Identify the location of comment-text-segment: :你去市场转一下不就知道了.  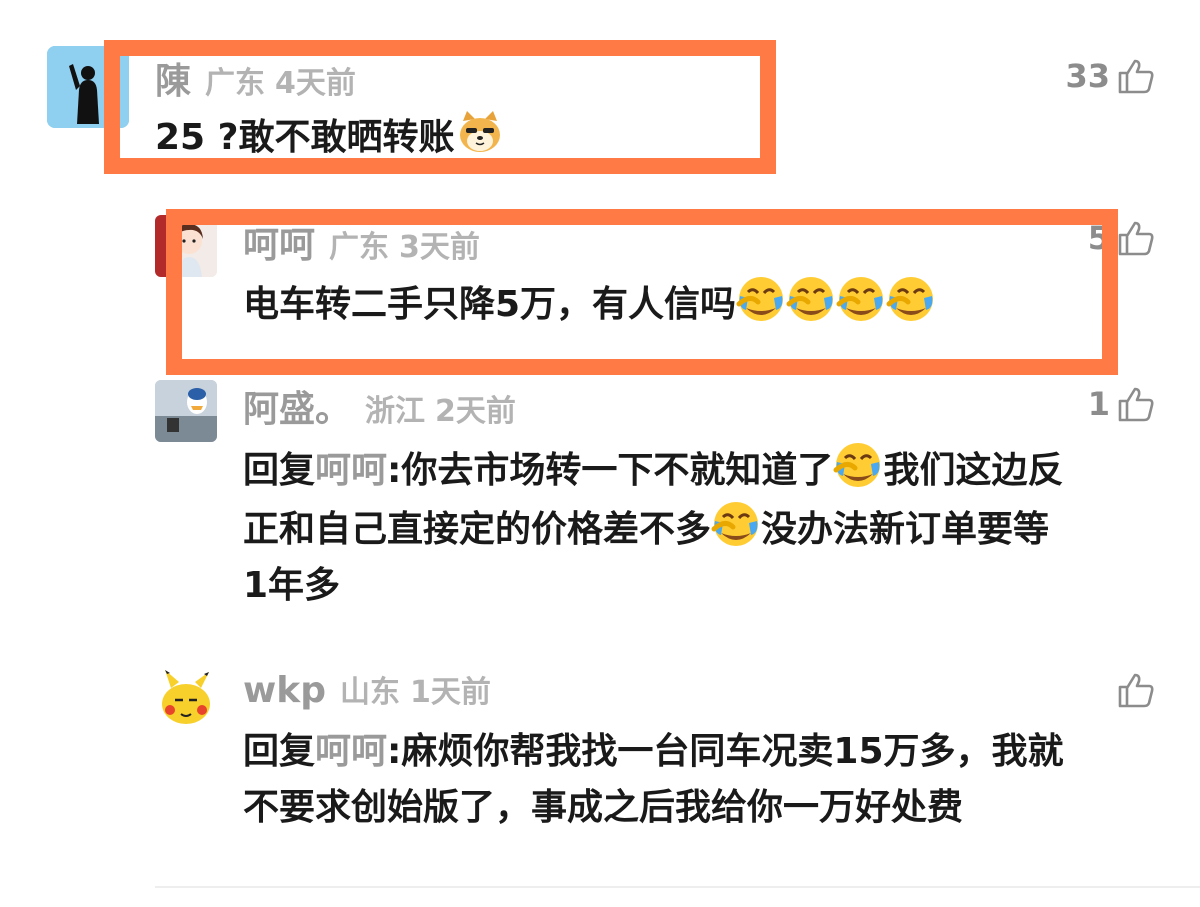
(610, 470).